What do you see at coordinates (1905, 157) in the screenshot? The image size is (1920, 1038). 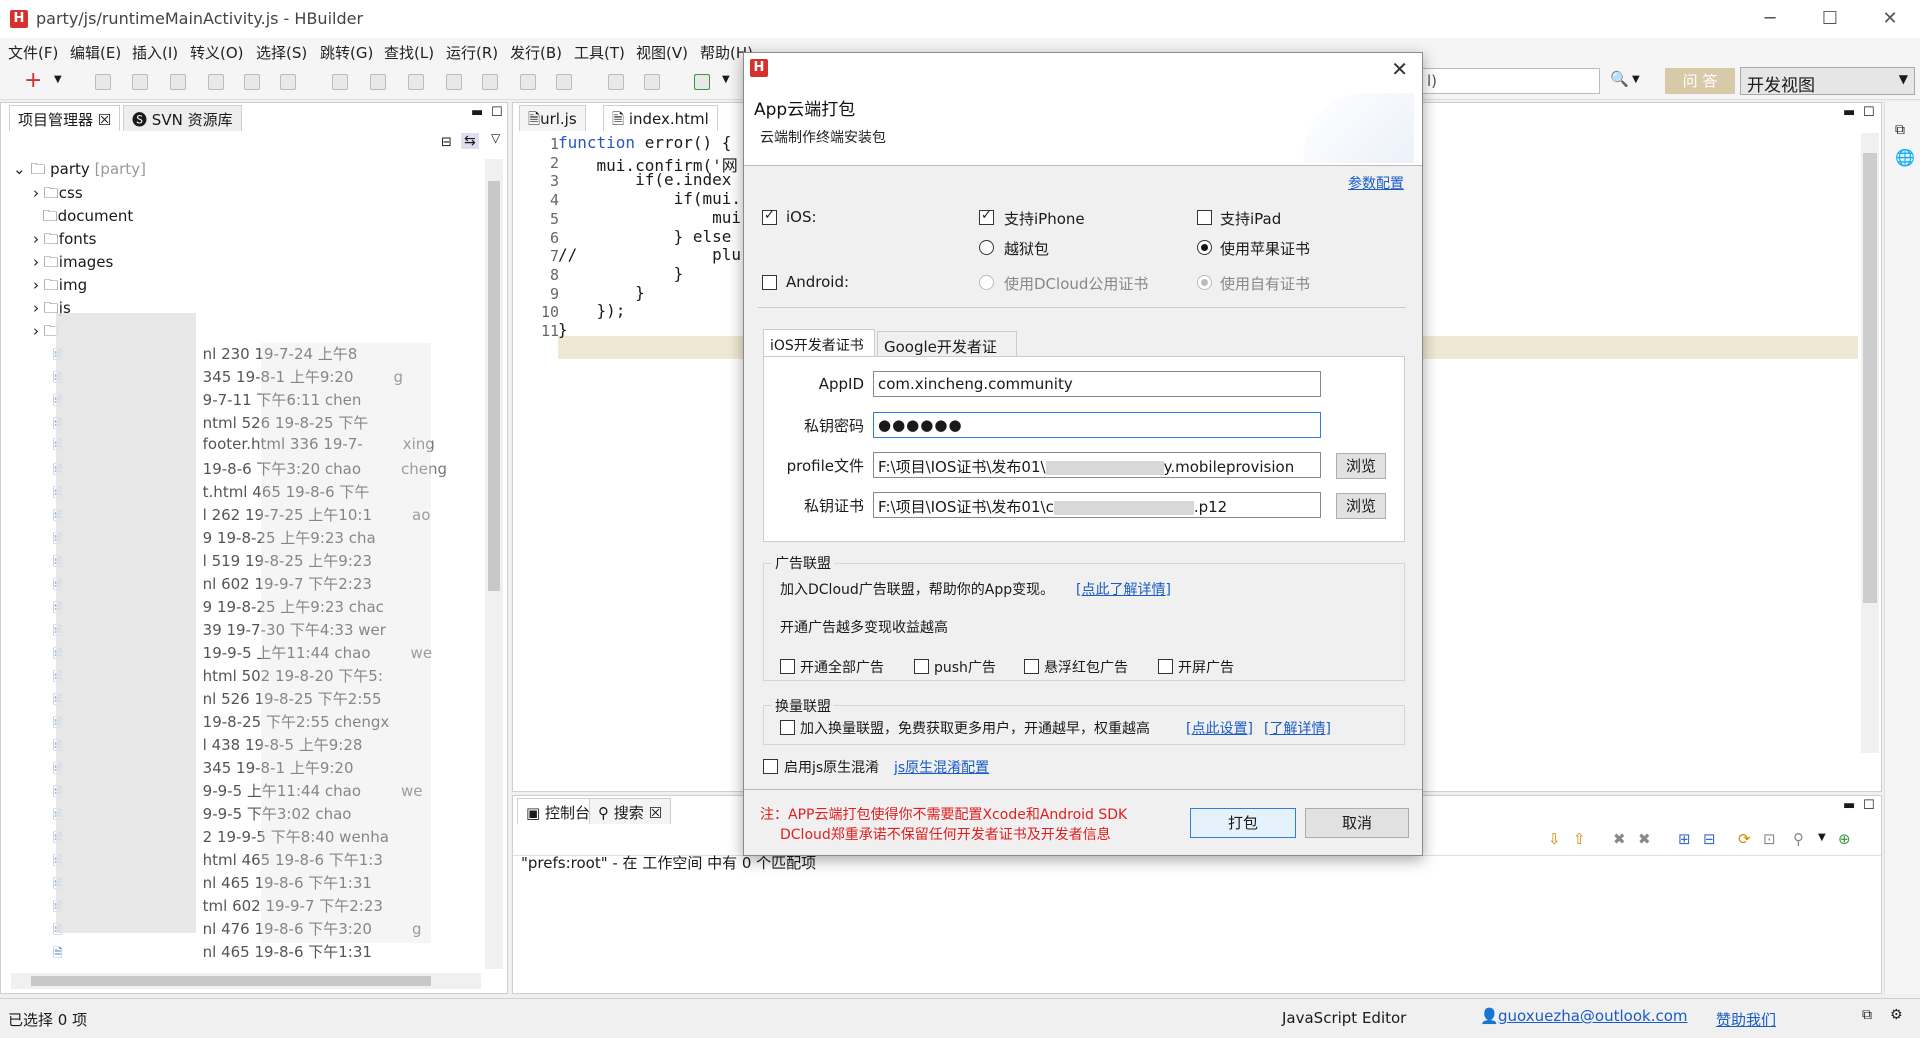 I see `globe-icon: 🌐` at bounding box center [1905, 157].